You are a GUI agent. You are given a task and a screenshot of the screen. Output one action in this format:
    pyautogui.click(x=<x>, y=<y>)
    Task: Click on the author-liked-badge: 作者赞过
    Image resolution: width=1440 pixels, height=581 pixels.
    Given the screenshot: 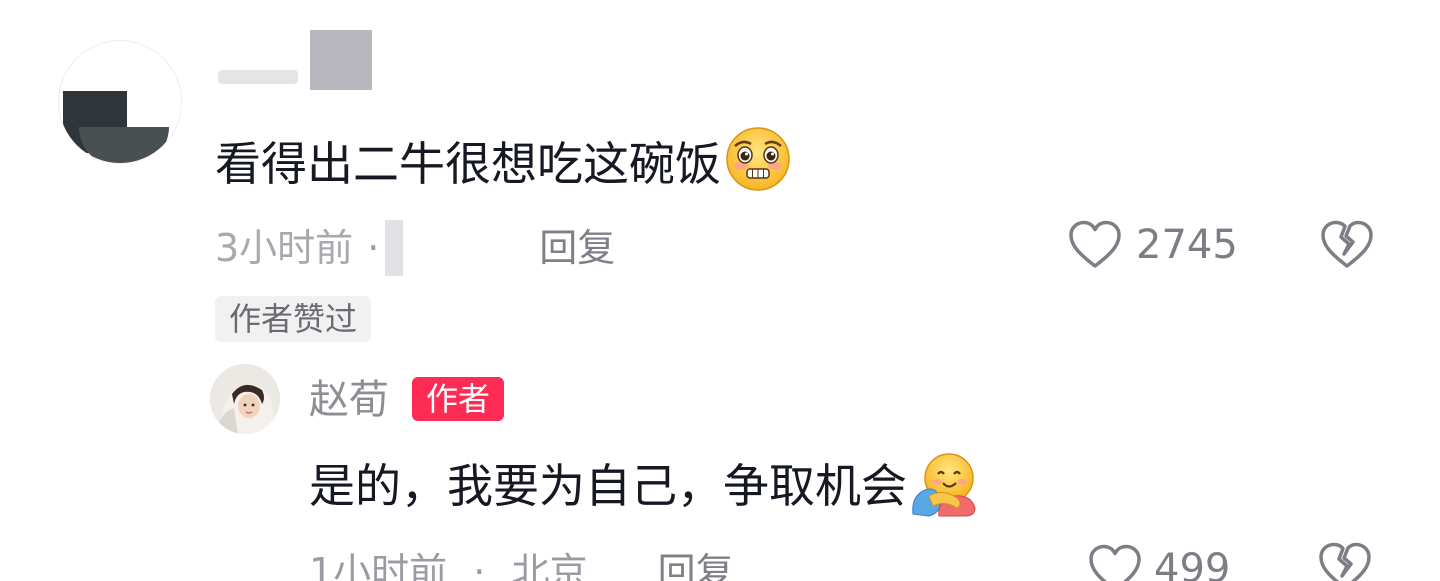 What is the action you would take?
    pyautogui.click(x=293, y=319)
    